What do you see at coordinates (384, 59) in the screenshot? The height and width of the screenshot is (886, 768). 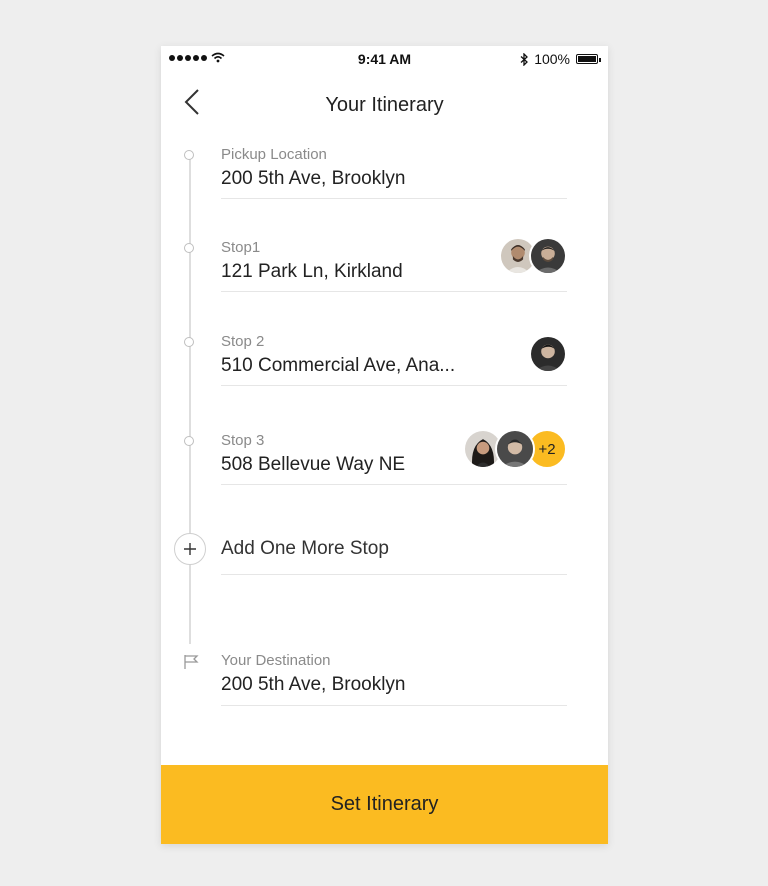 I see `status-bar: 9:41 AM 100%` at bounding box center [384, 59].